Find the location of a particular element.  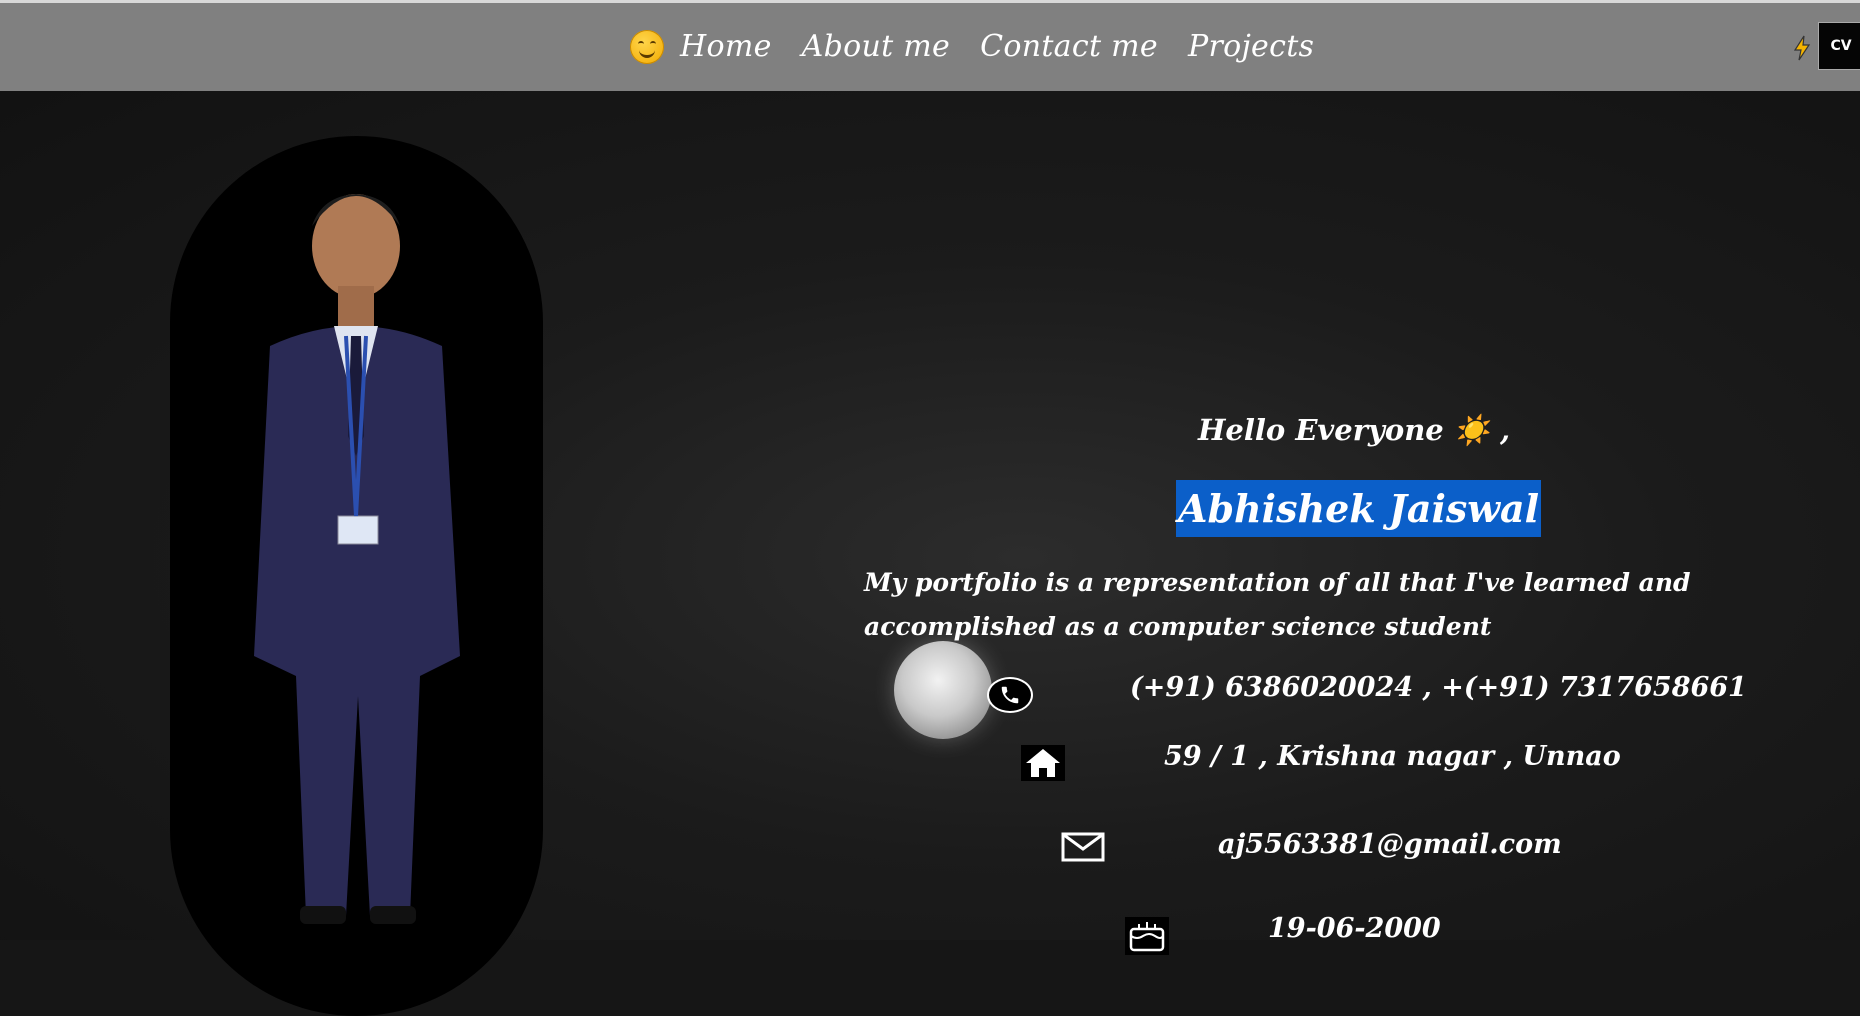

name-heading: Abhishek Jaiswal is located at coordinates (1359, 508).